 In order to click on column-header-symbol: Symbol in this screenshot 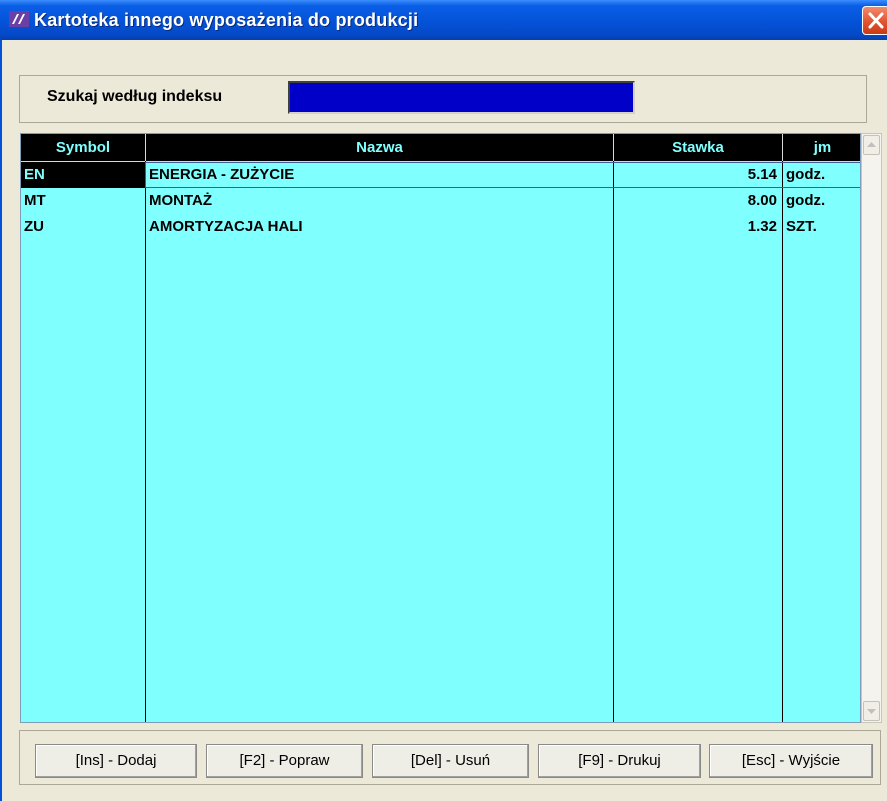, I will do `click(83, 147)`.